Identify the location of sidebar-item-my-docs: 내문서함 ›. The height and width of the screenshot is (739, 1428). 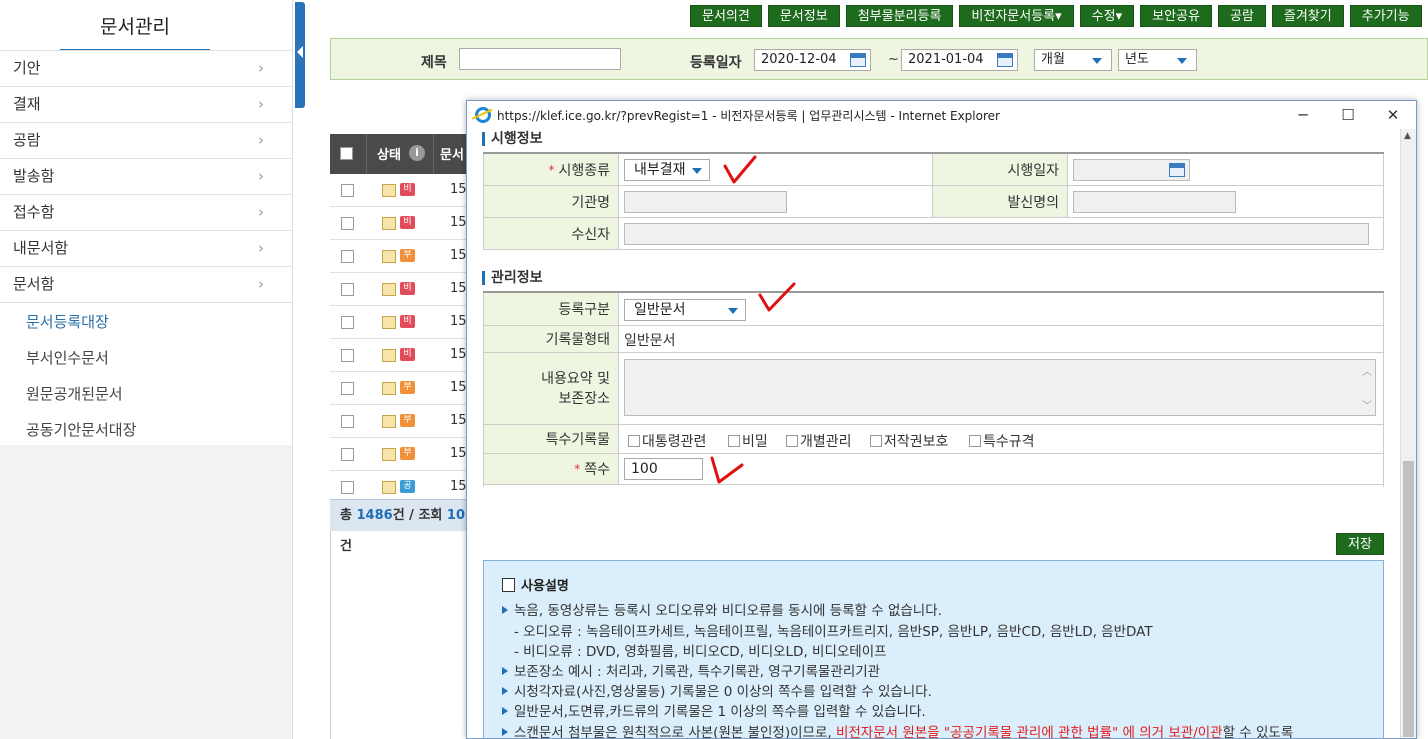
(146, 248).